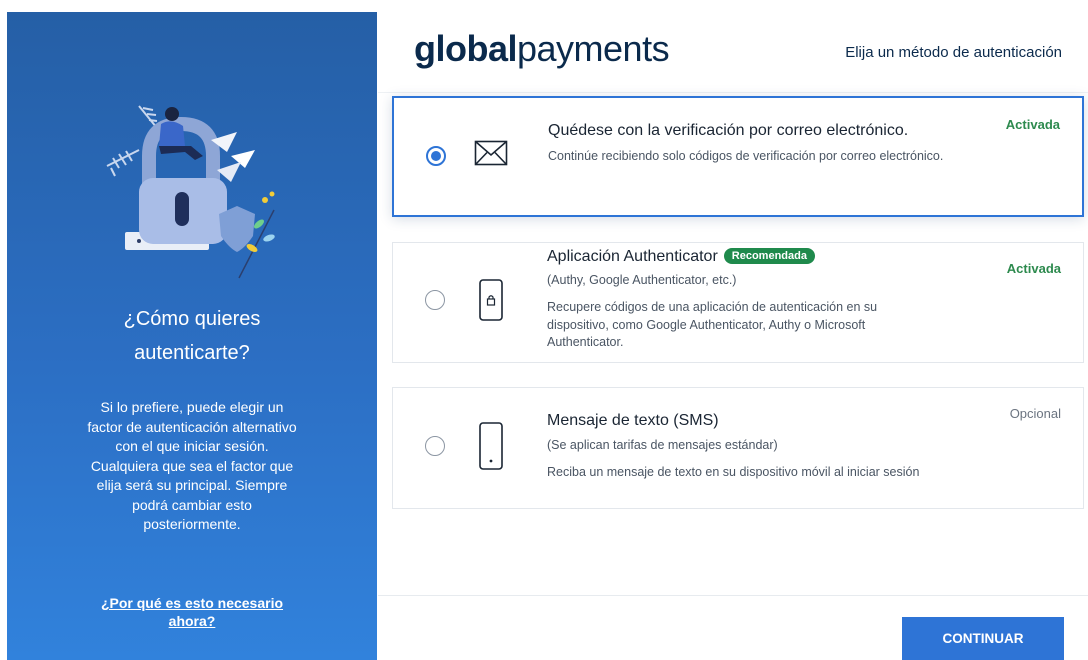 This screenshot has width=1088, height=660. Describe the element at coordinates (593, 48) in the screenshot. I see `brand-logo-rest: payments` at that location.